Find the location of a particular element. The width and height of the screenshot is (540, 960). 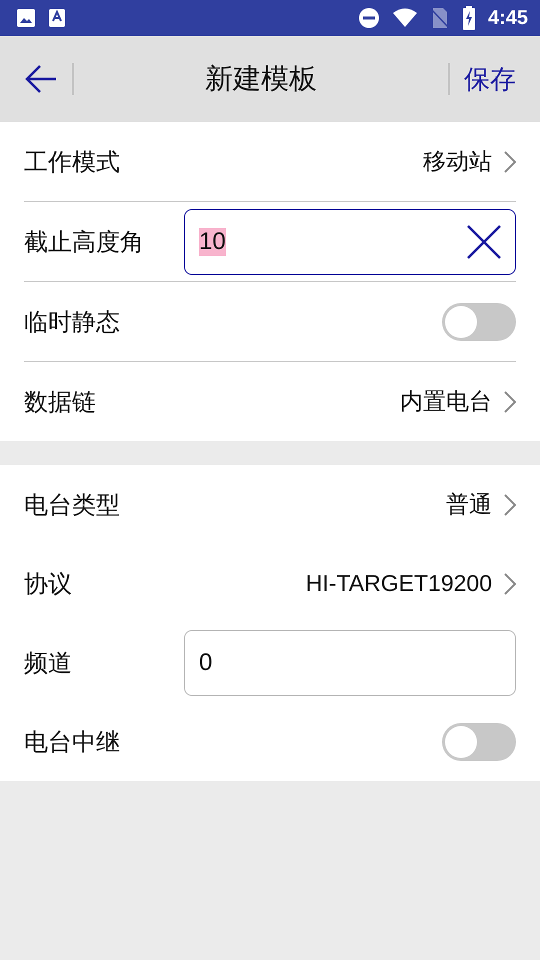

setting-label: 工作模式 is located at coordinates (72, 162).